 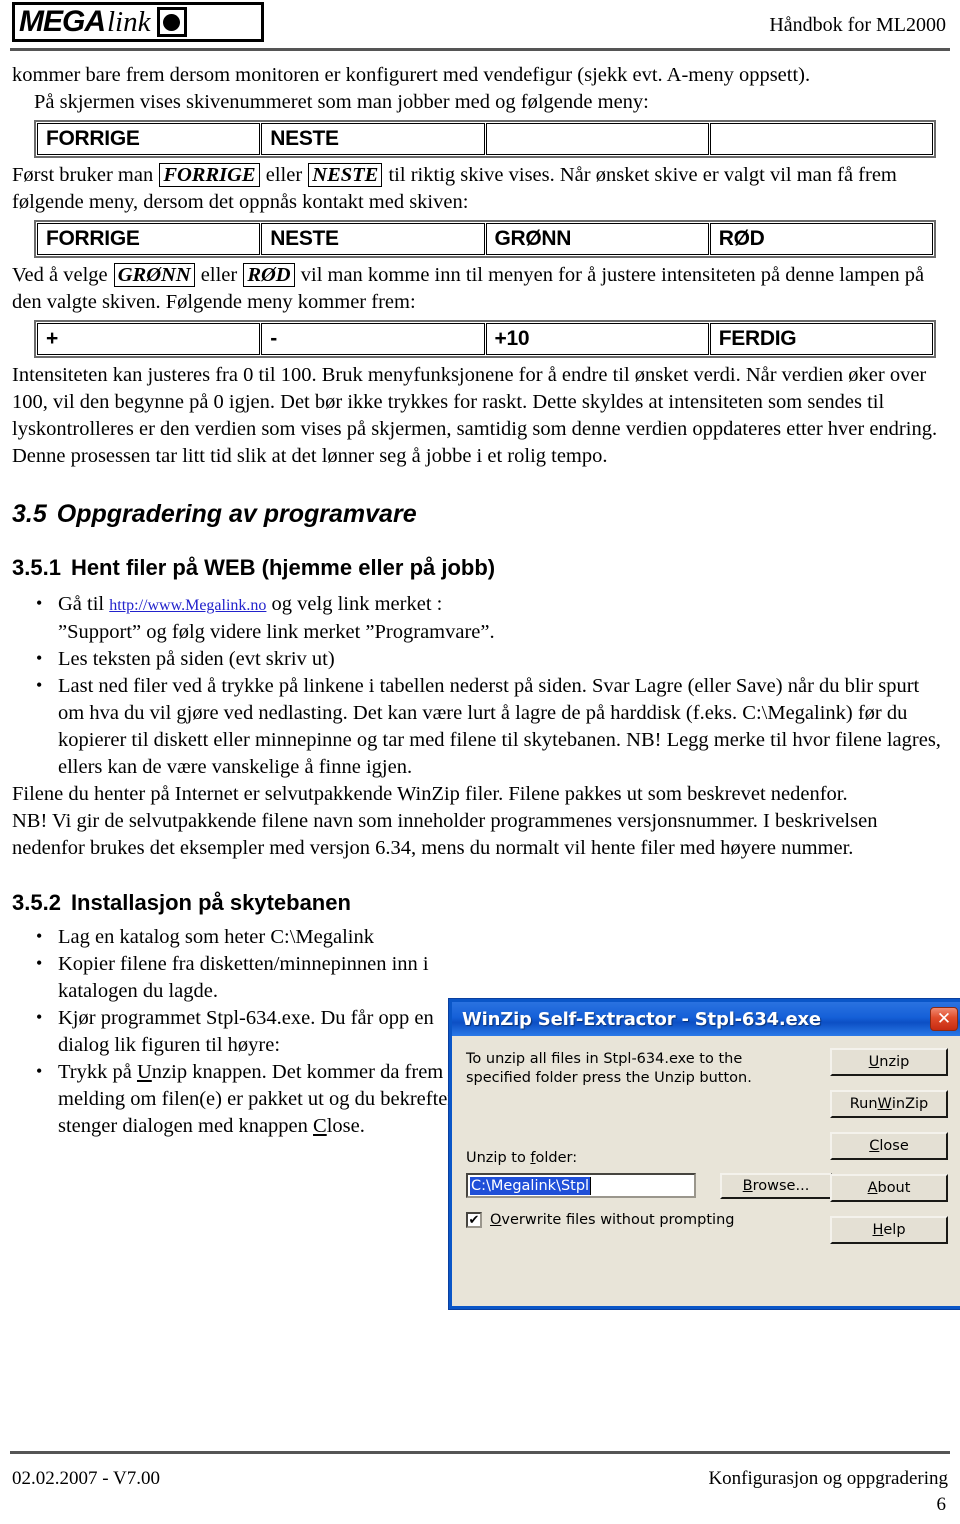 What do you see at coordinates (154, 275) in the screenshot?
I see `inline-key-gronn: GRØNN` at bounding box center [154, 275].